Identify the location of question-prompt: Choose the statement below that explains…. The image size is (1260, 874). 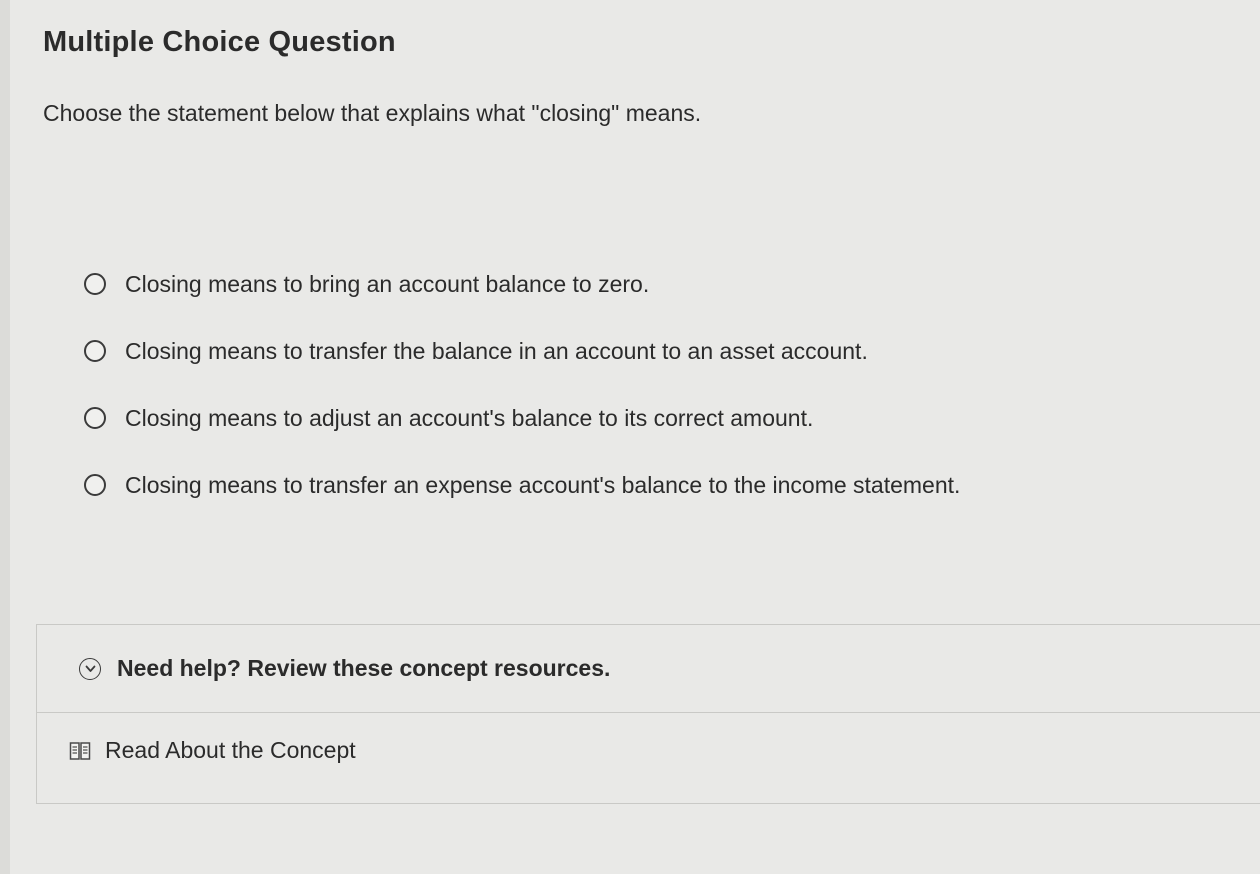
(372, 113).